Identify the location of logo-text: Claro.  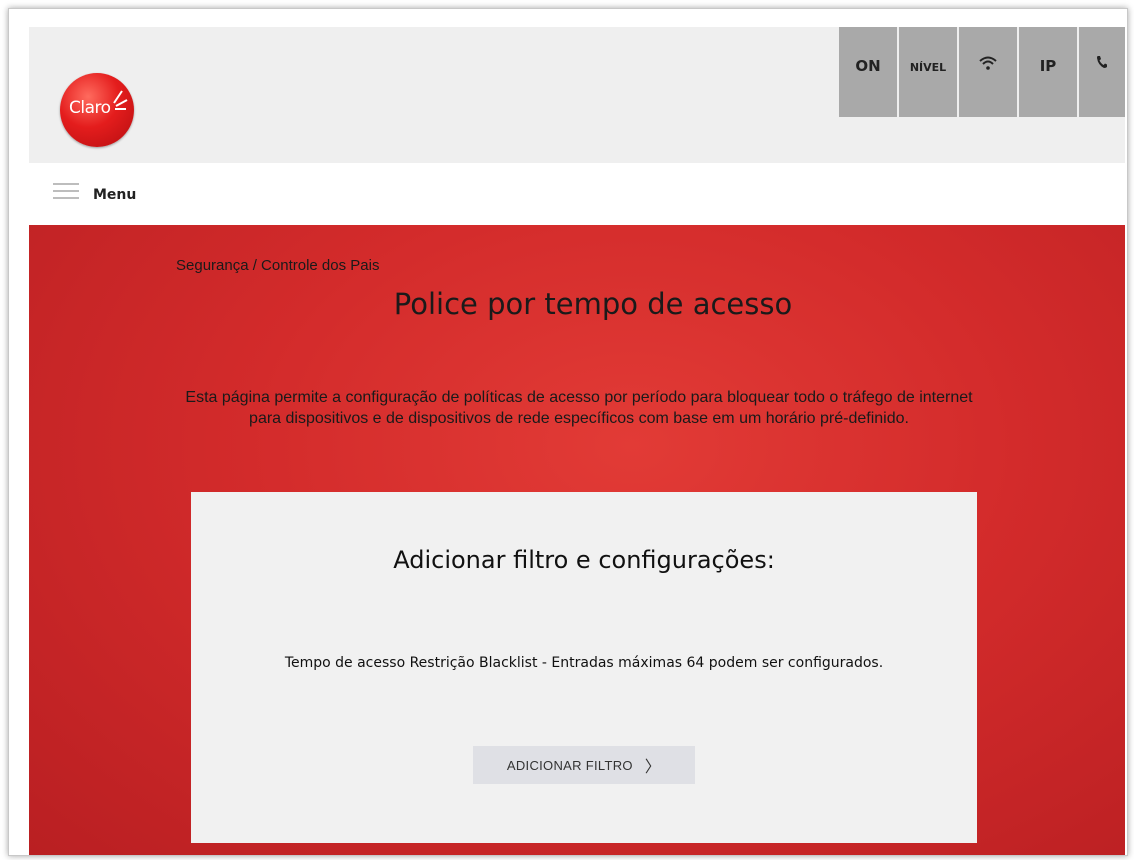
(90, 108).